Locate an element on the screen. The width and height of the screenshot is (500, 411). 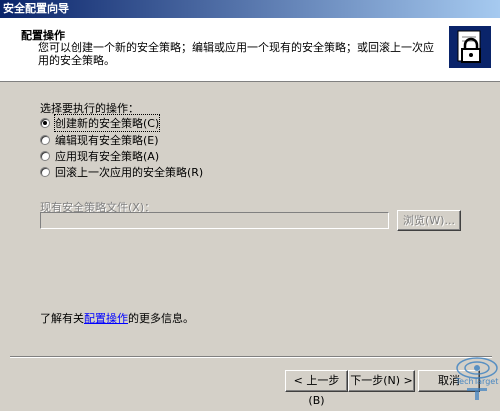
option-apply-existing-label: 应用现有安全策略(A) is located at coordinates (107, 156).